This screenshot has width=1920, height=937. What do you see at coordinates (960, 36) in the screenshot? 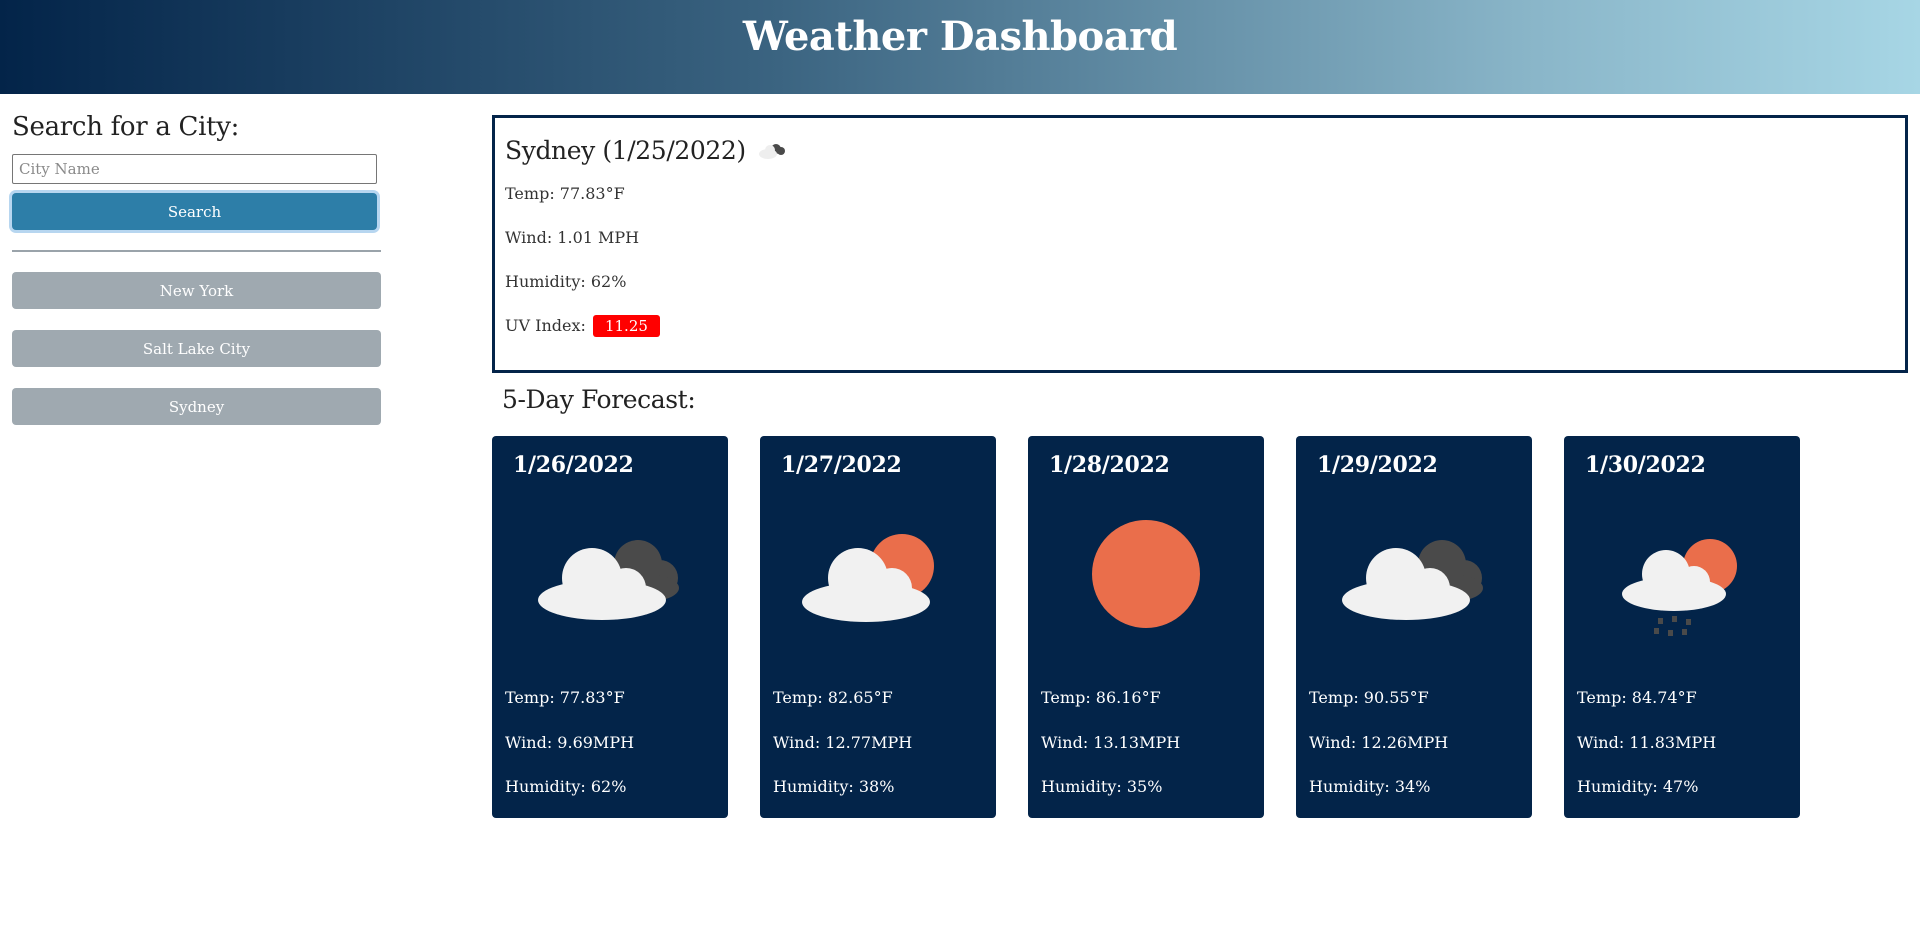
I see `page-title: Weather Dashboard` at bounding box center [960, 36].